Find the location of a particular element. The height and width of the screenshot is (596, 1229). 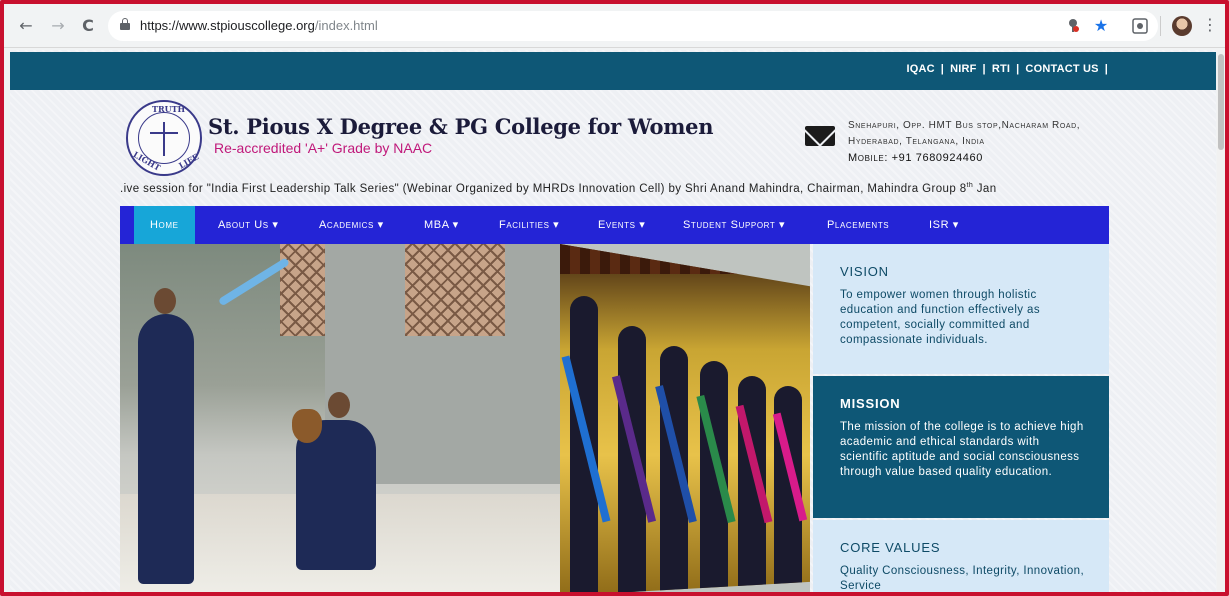

mobile-number: Mobile: +91 7680924460 is located at coordinates (915, 158).